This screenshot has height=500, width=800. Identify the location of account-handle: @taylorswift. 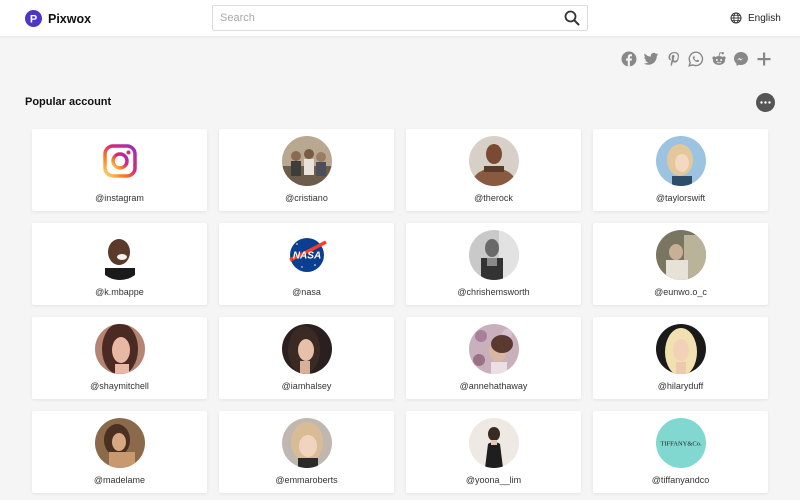
(680, 198).